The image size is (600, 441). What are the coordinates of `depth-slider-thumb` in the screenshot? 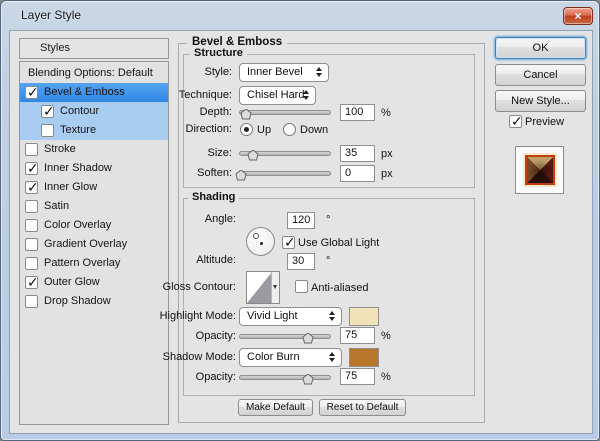 It's located at (246, 113).